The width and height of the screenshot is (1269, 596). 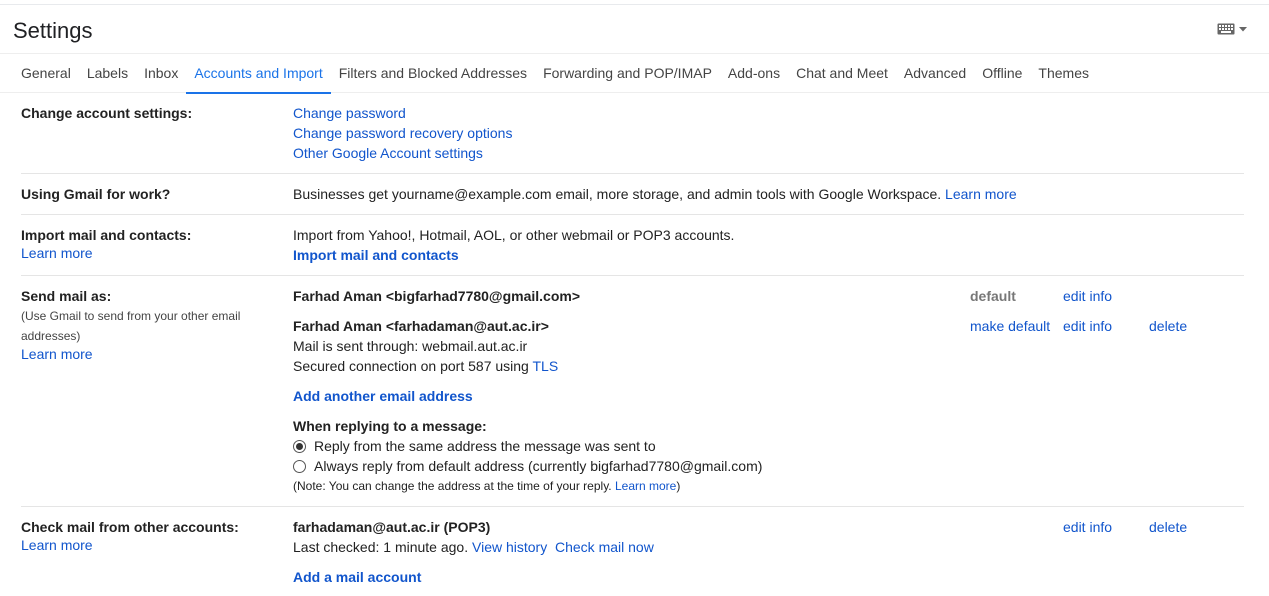 I want to click on reply-note-end: ), so click(x=678, y=486).